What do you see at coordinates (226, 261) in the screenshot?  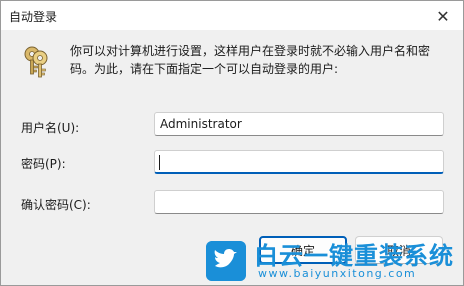 I see `bird-icon` at bounding box center [226, 261].